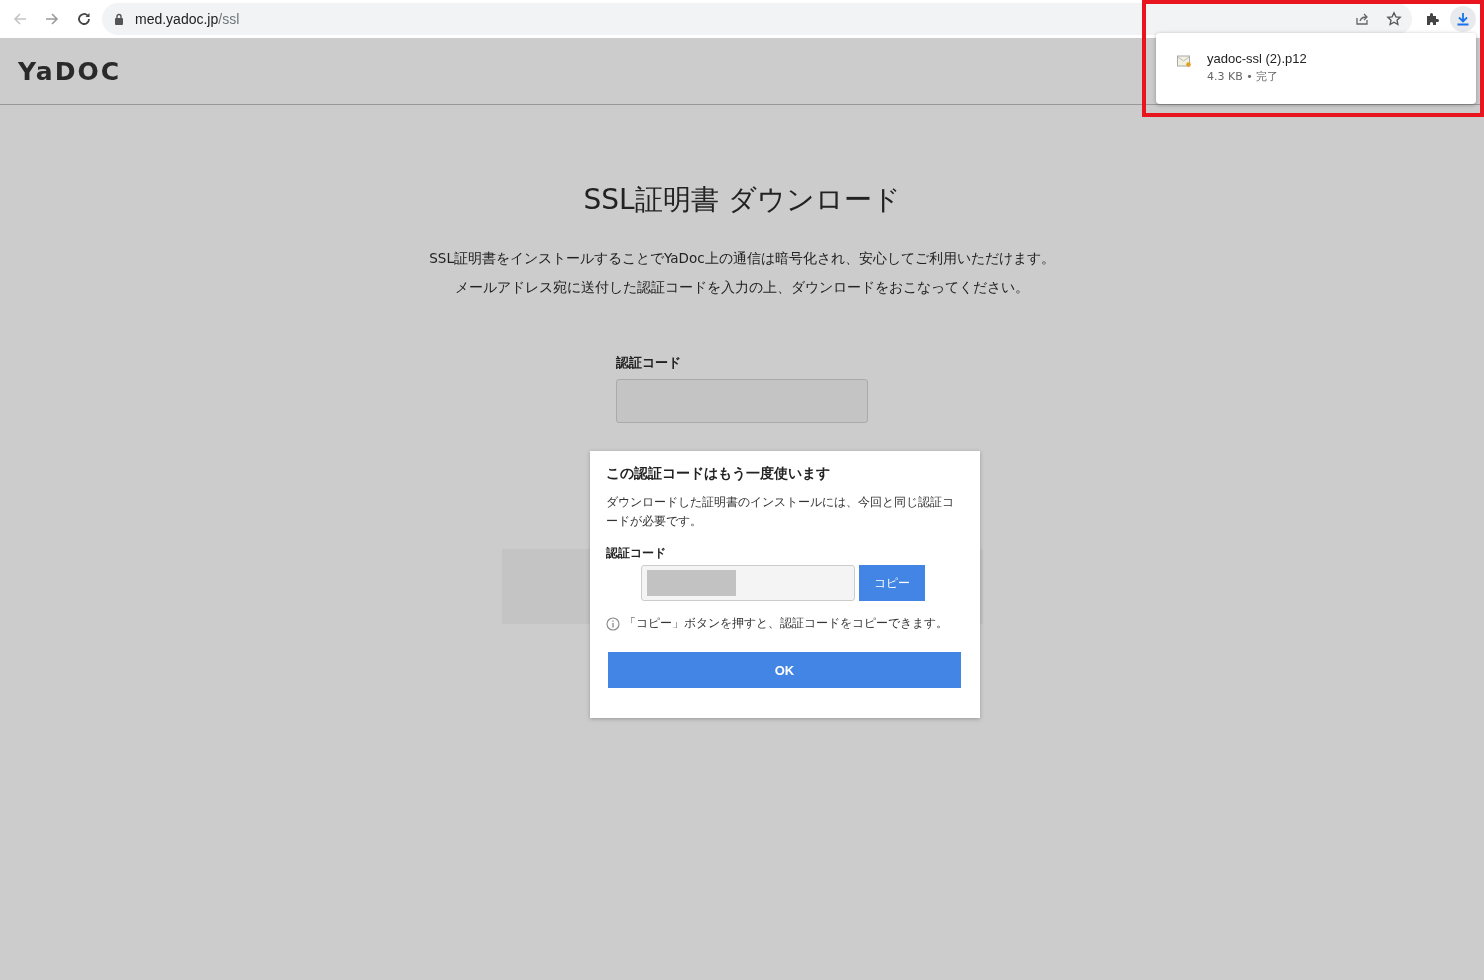 The width and height of the screenshot is (1484, 980). I want to click on file-name: yadoc-ssl (2).p12, so click(1257, 58).